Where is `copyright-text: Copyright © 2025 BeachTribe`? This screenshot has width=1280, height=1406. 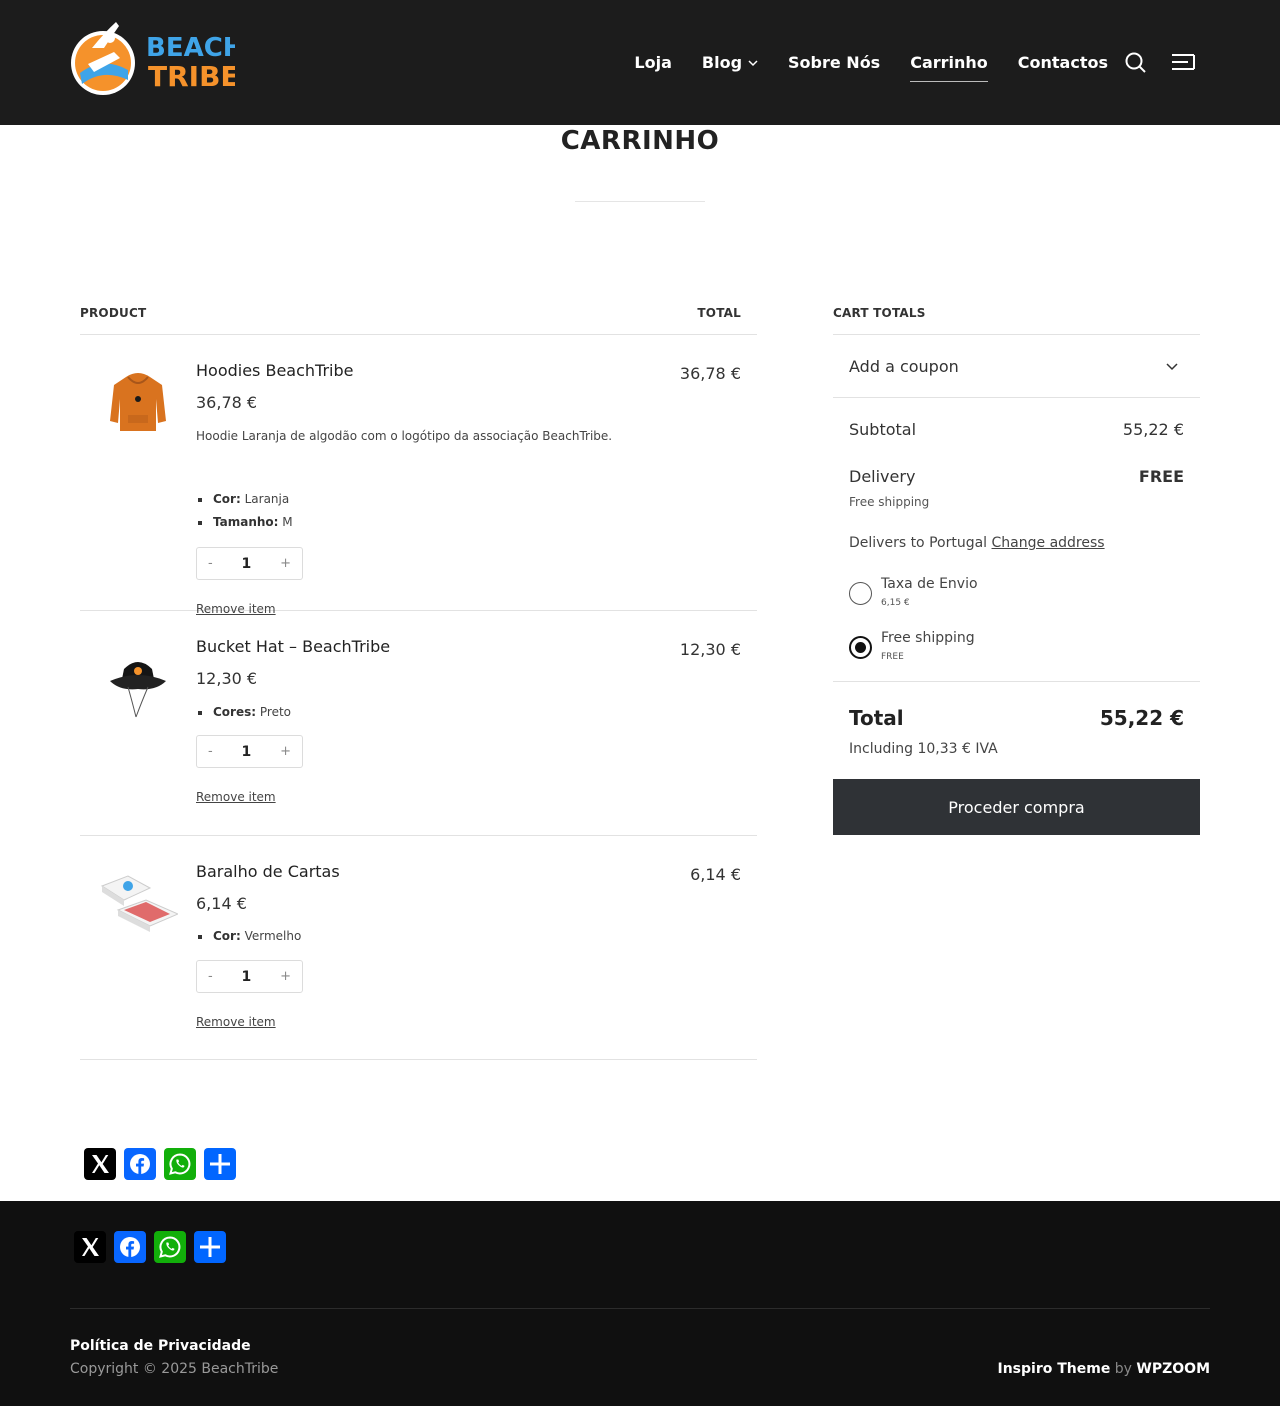 copyright-text: Copyright © 2025 BeachTribe is located at coordinates (174, 1369).